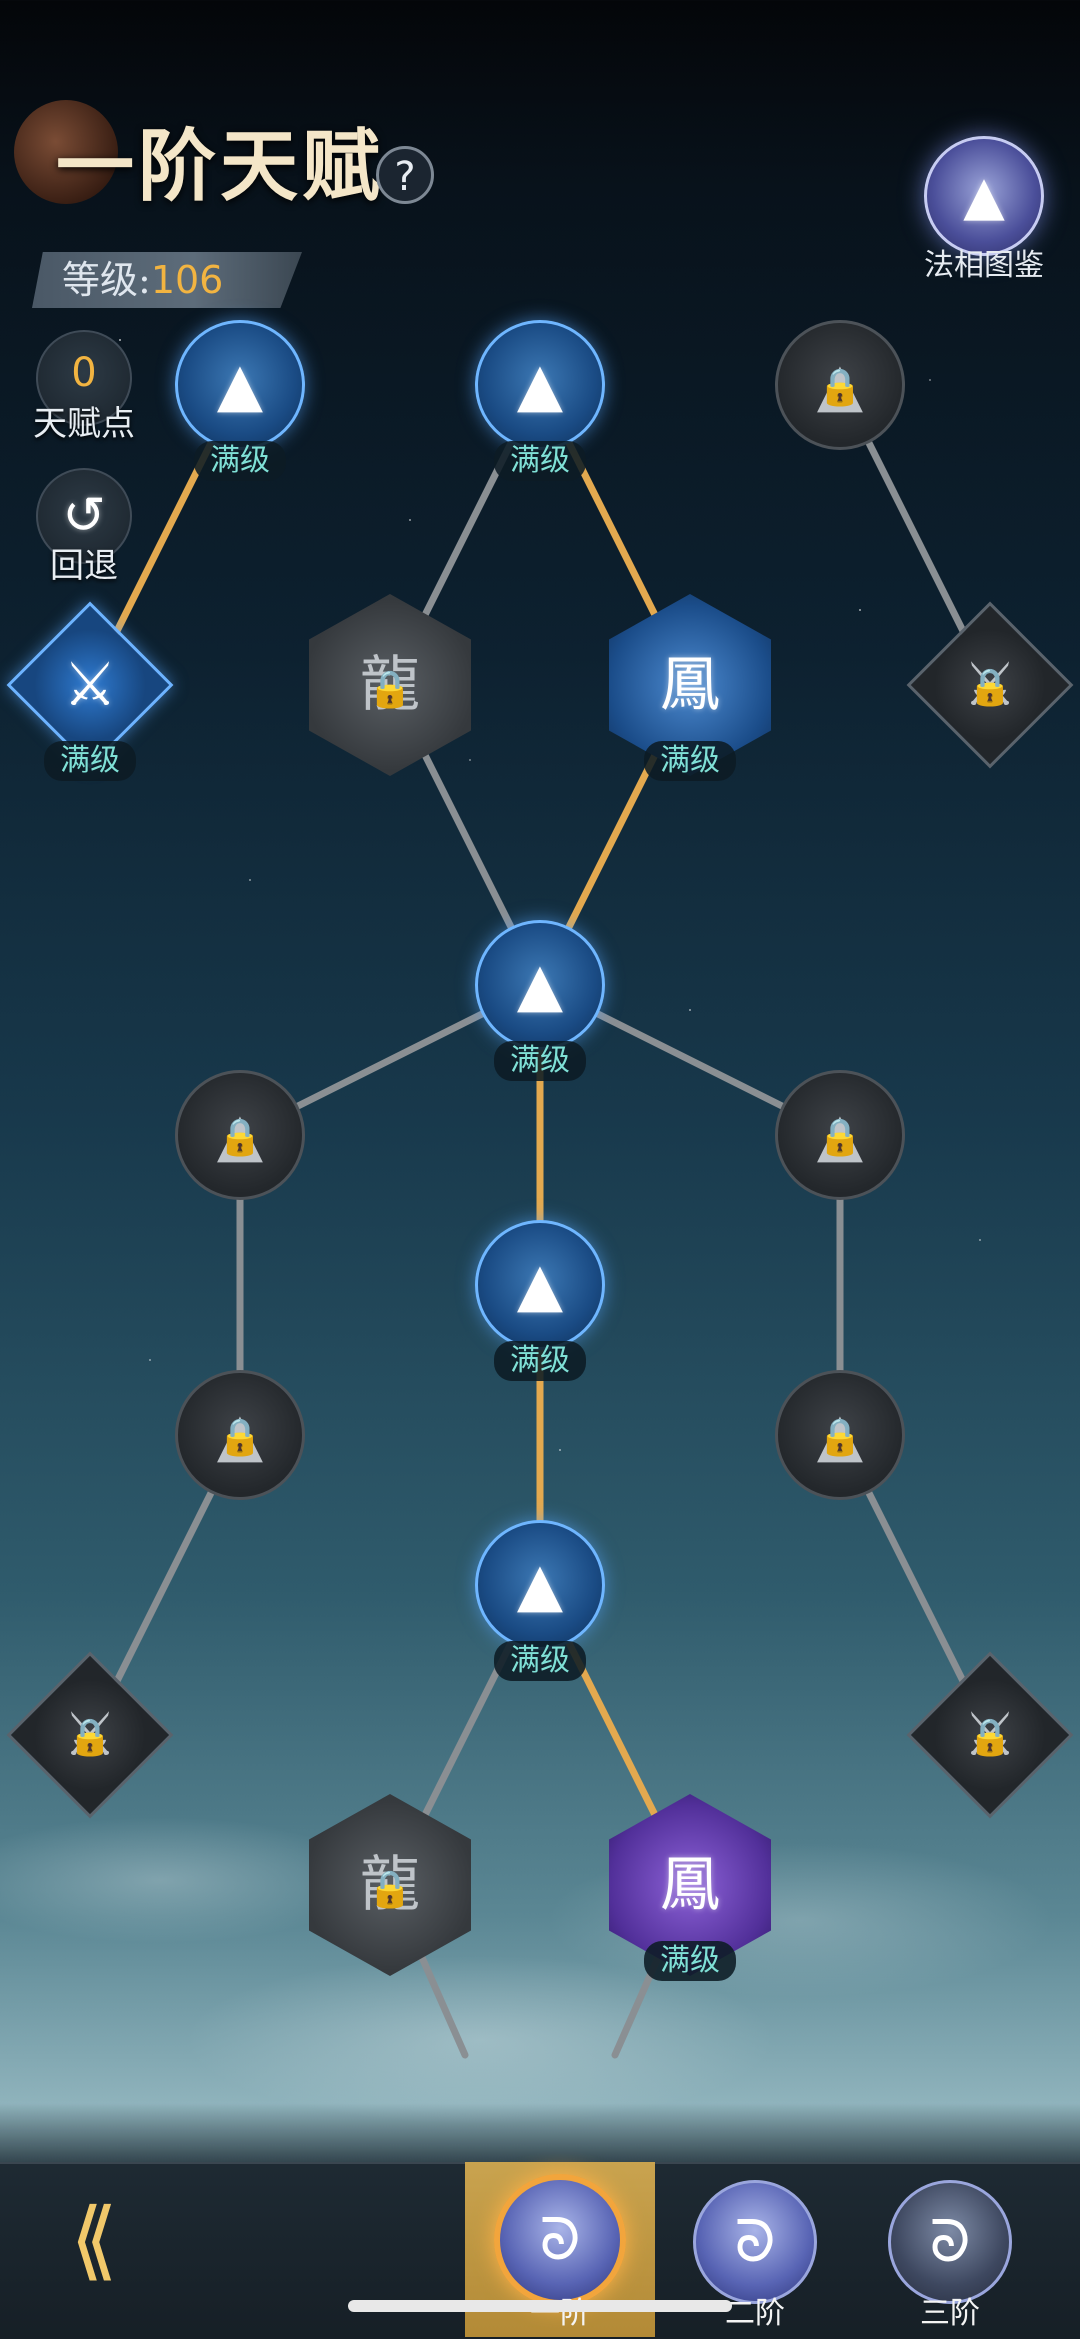 The height and width of the screenshot is (2339, 1080). Describe the element at coordinates (950, 2313) in the screenshot. I see `tab-label: 三阶` at that location.